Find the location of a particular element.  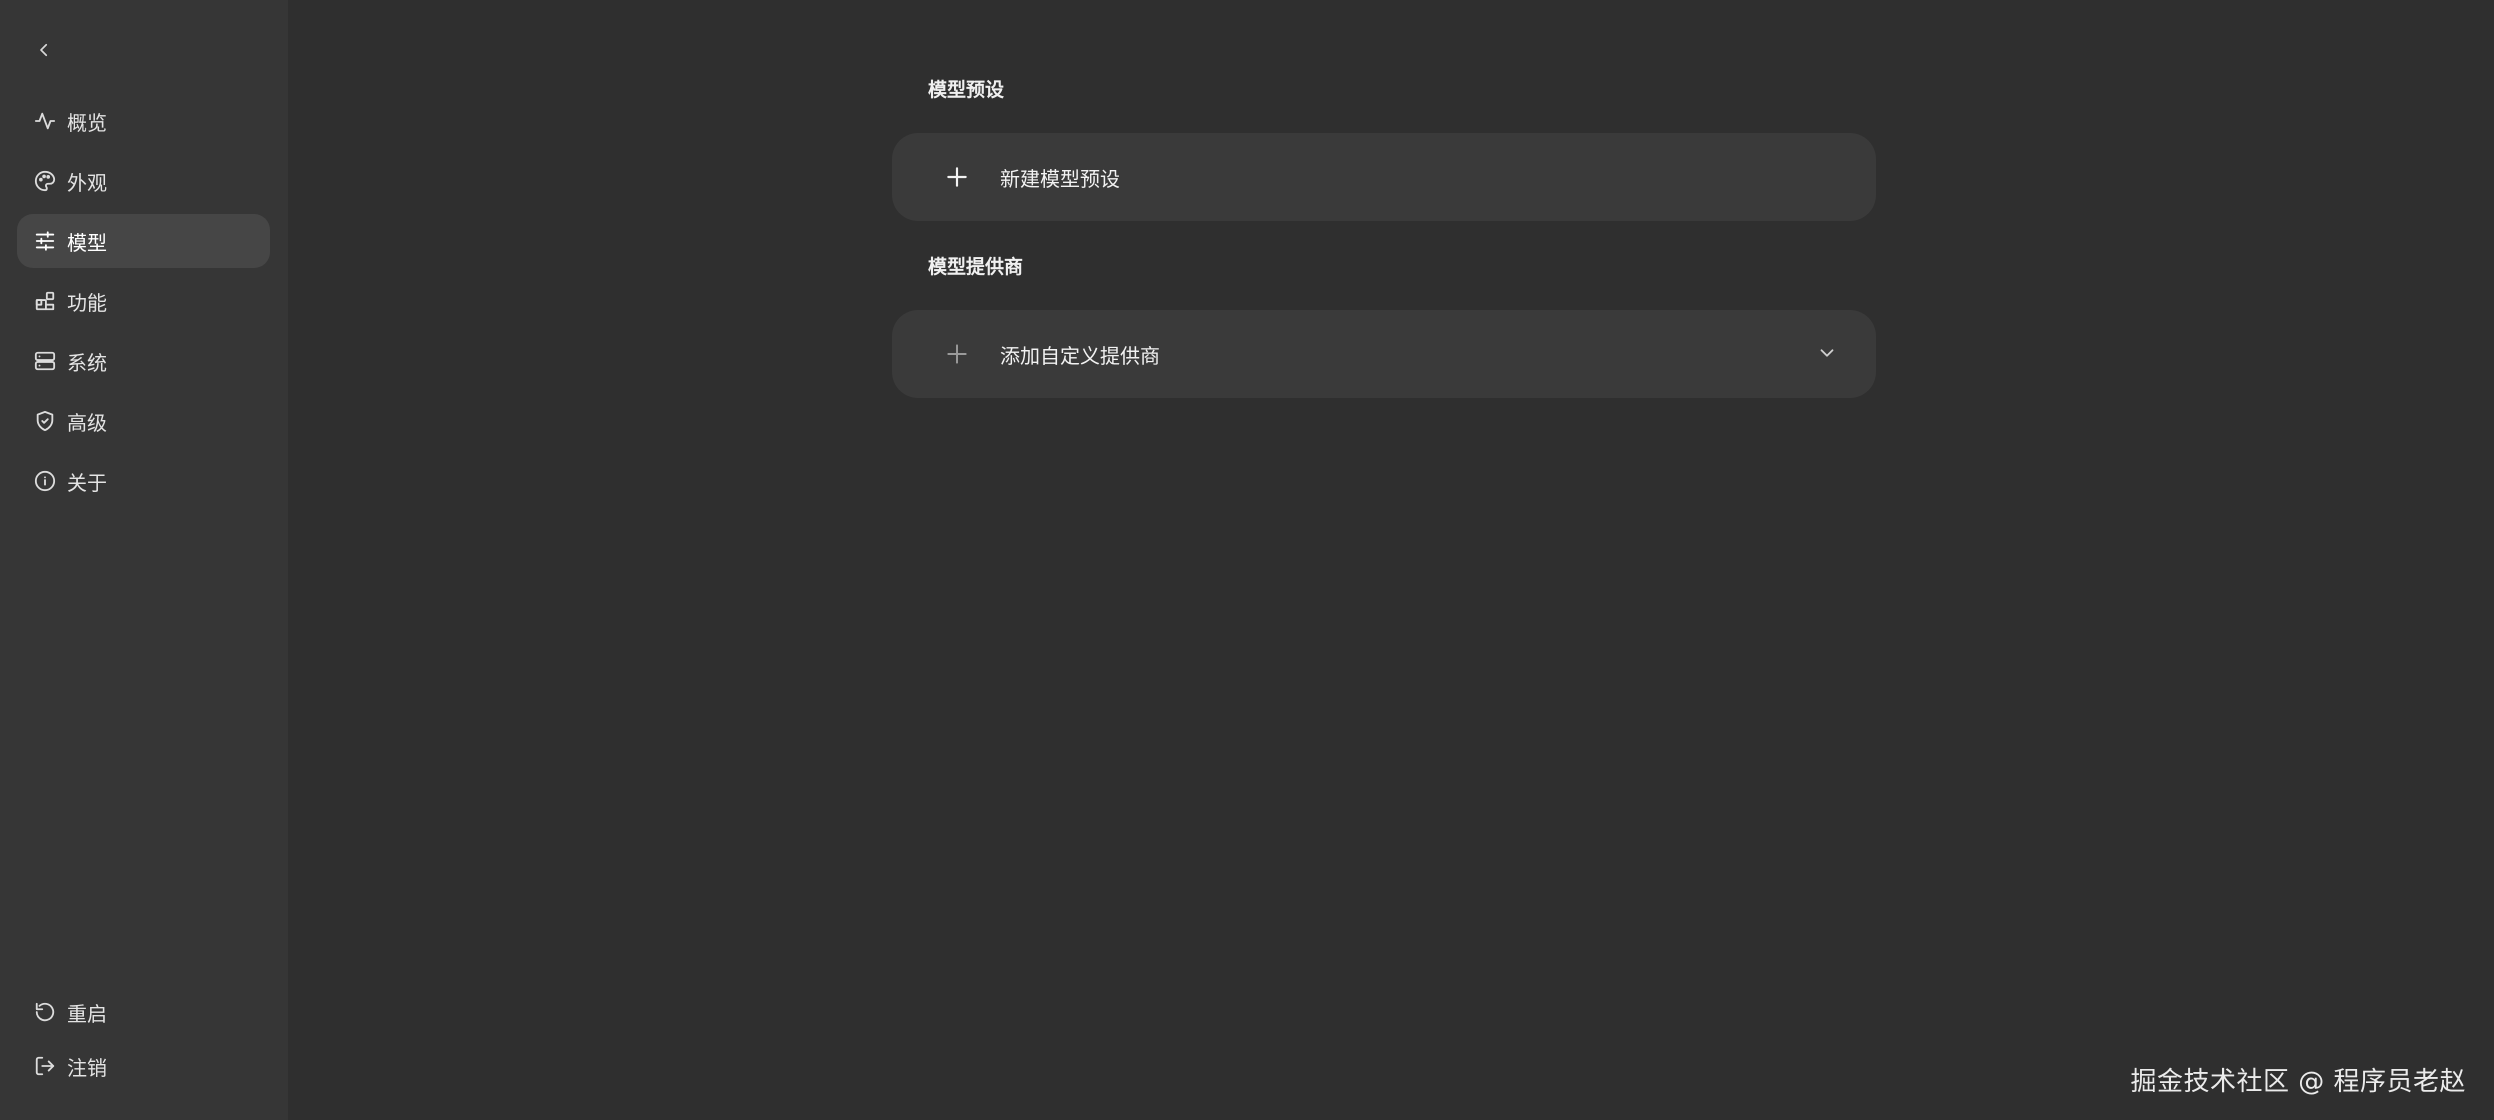

sidebar-item-about: 关于 is located at coordinates (143, 481).